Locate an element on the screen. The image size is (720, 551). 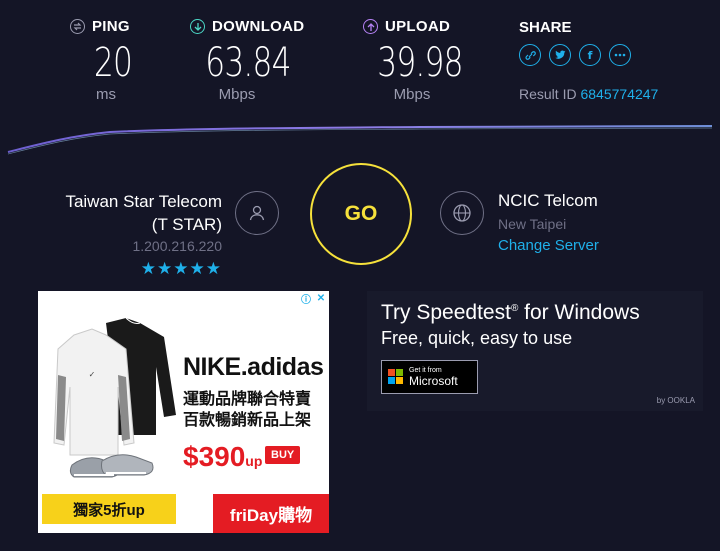
more-icon is located at coordinates (620, 55).